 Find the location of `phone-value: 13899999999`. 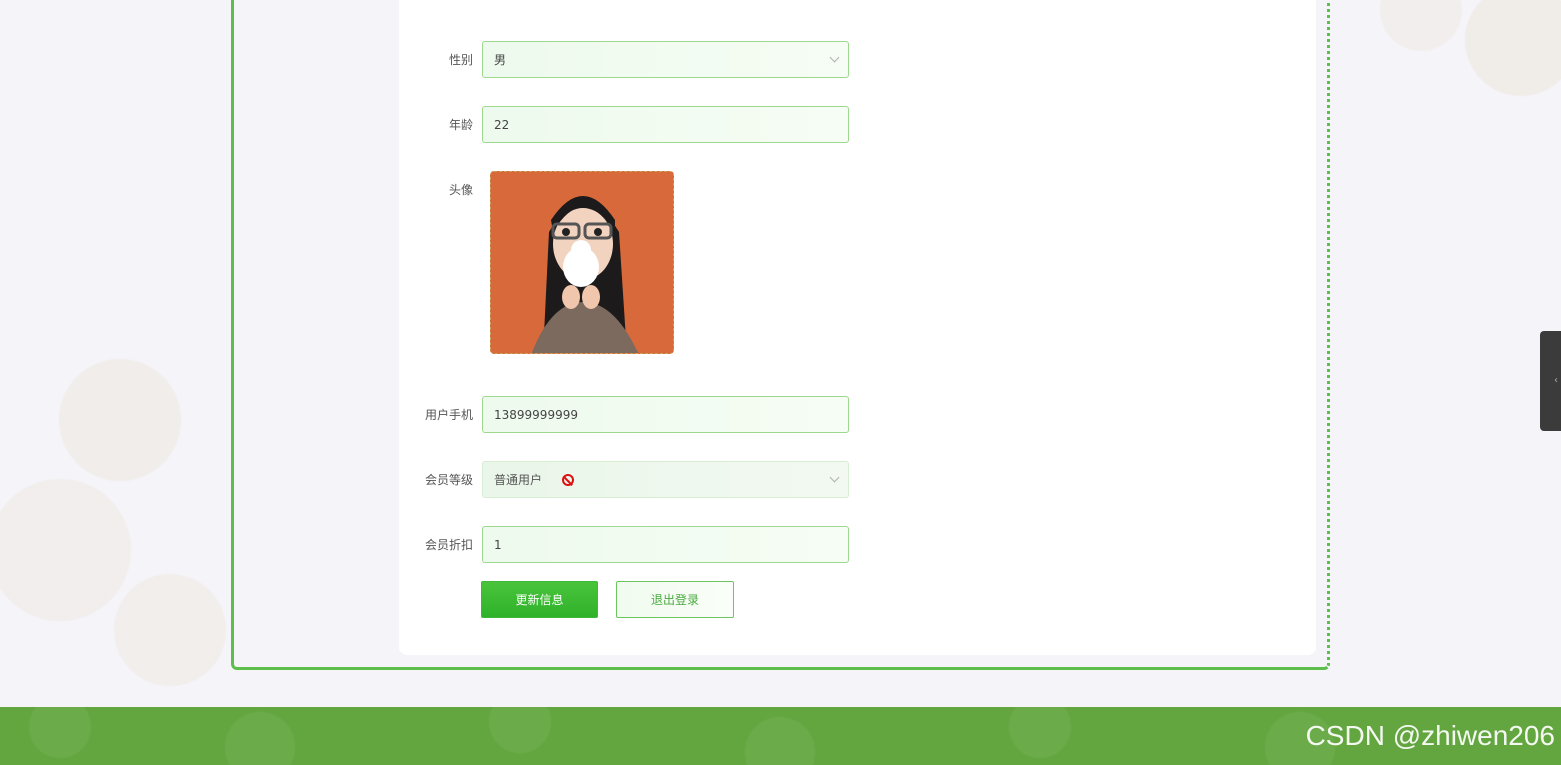

phone-value: 13899999999 is located at coordinates (536, 414).